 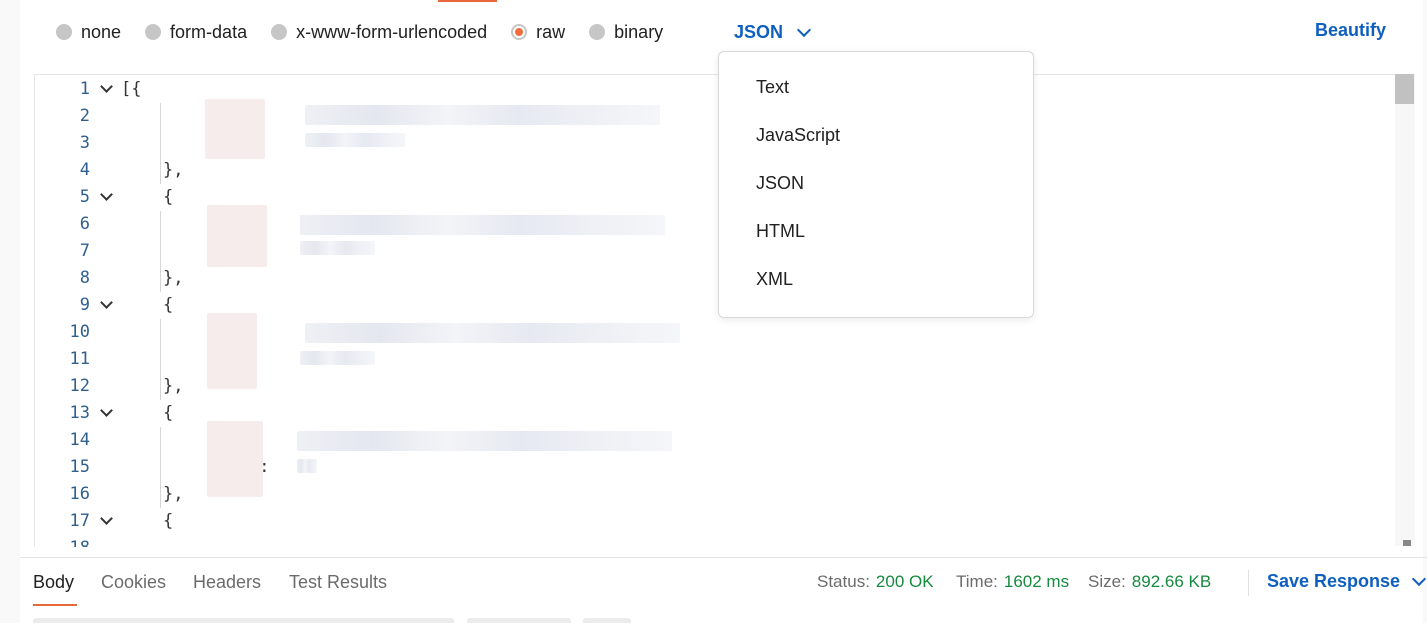 I want to click on radio-binary: binary, so click(x=626, y=32).